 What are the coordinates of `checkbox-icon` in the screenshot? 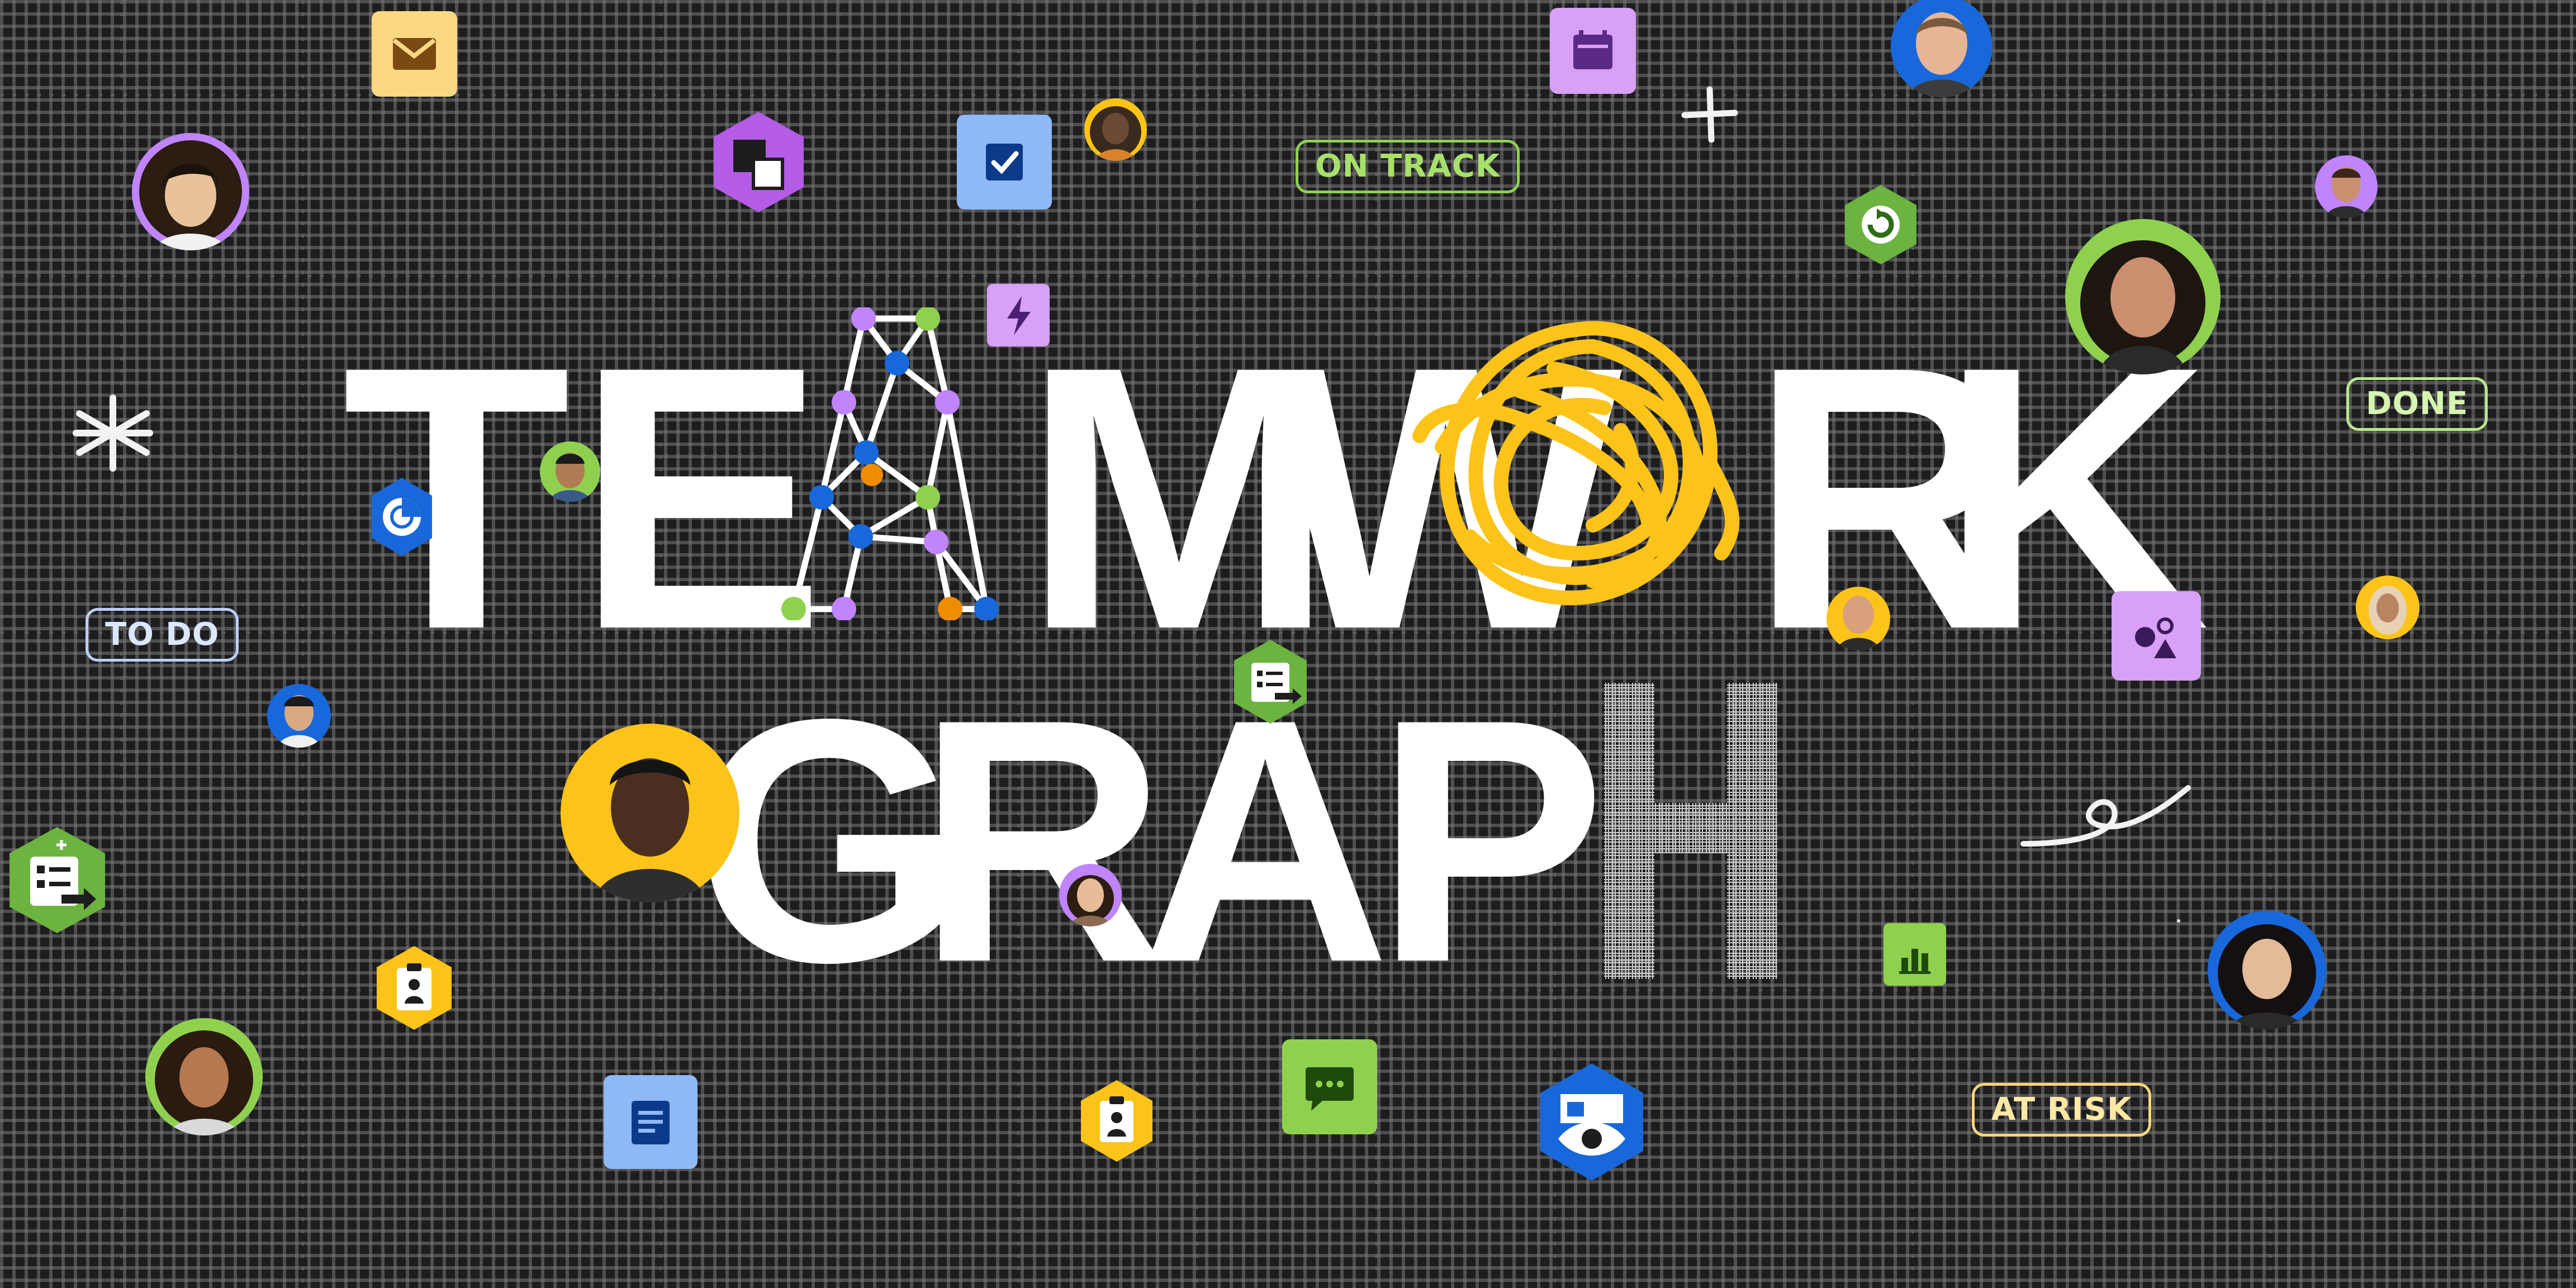 It's located at (1004, 163).